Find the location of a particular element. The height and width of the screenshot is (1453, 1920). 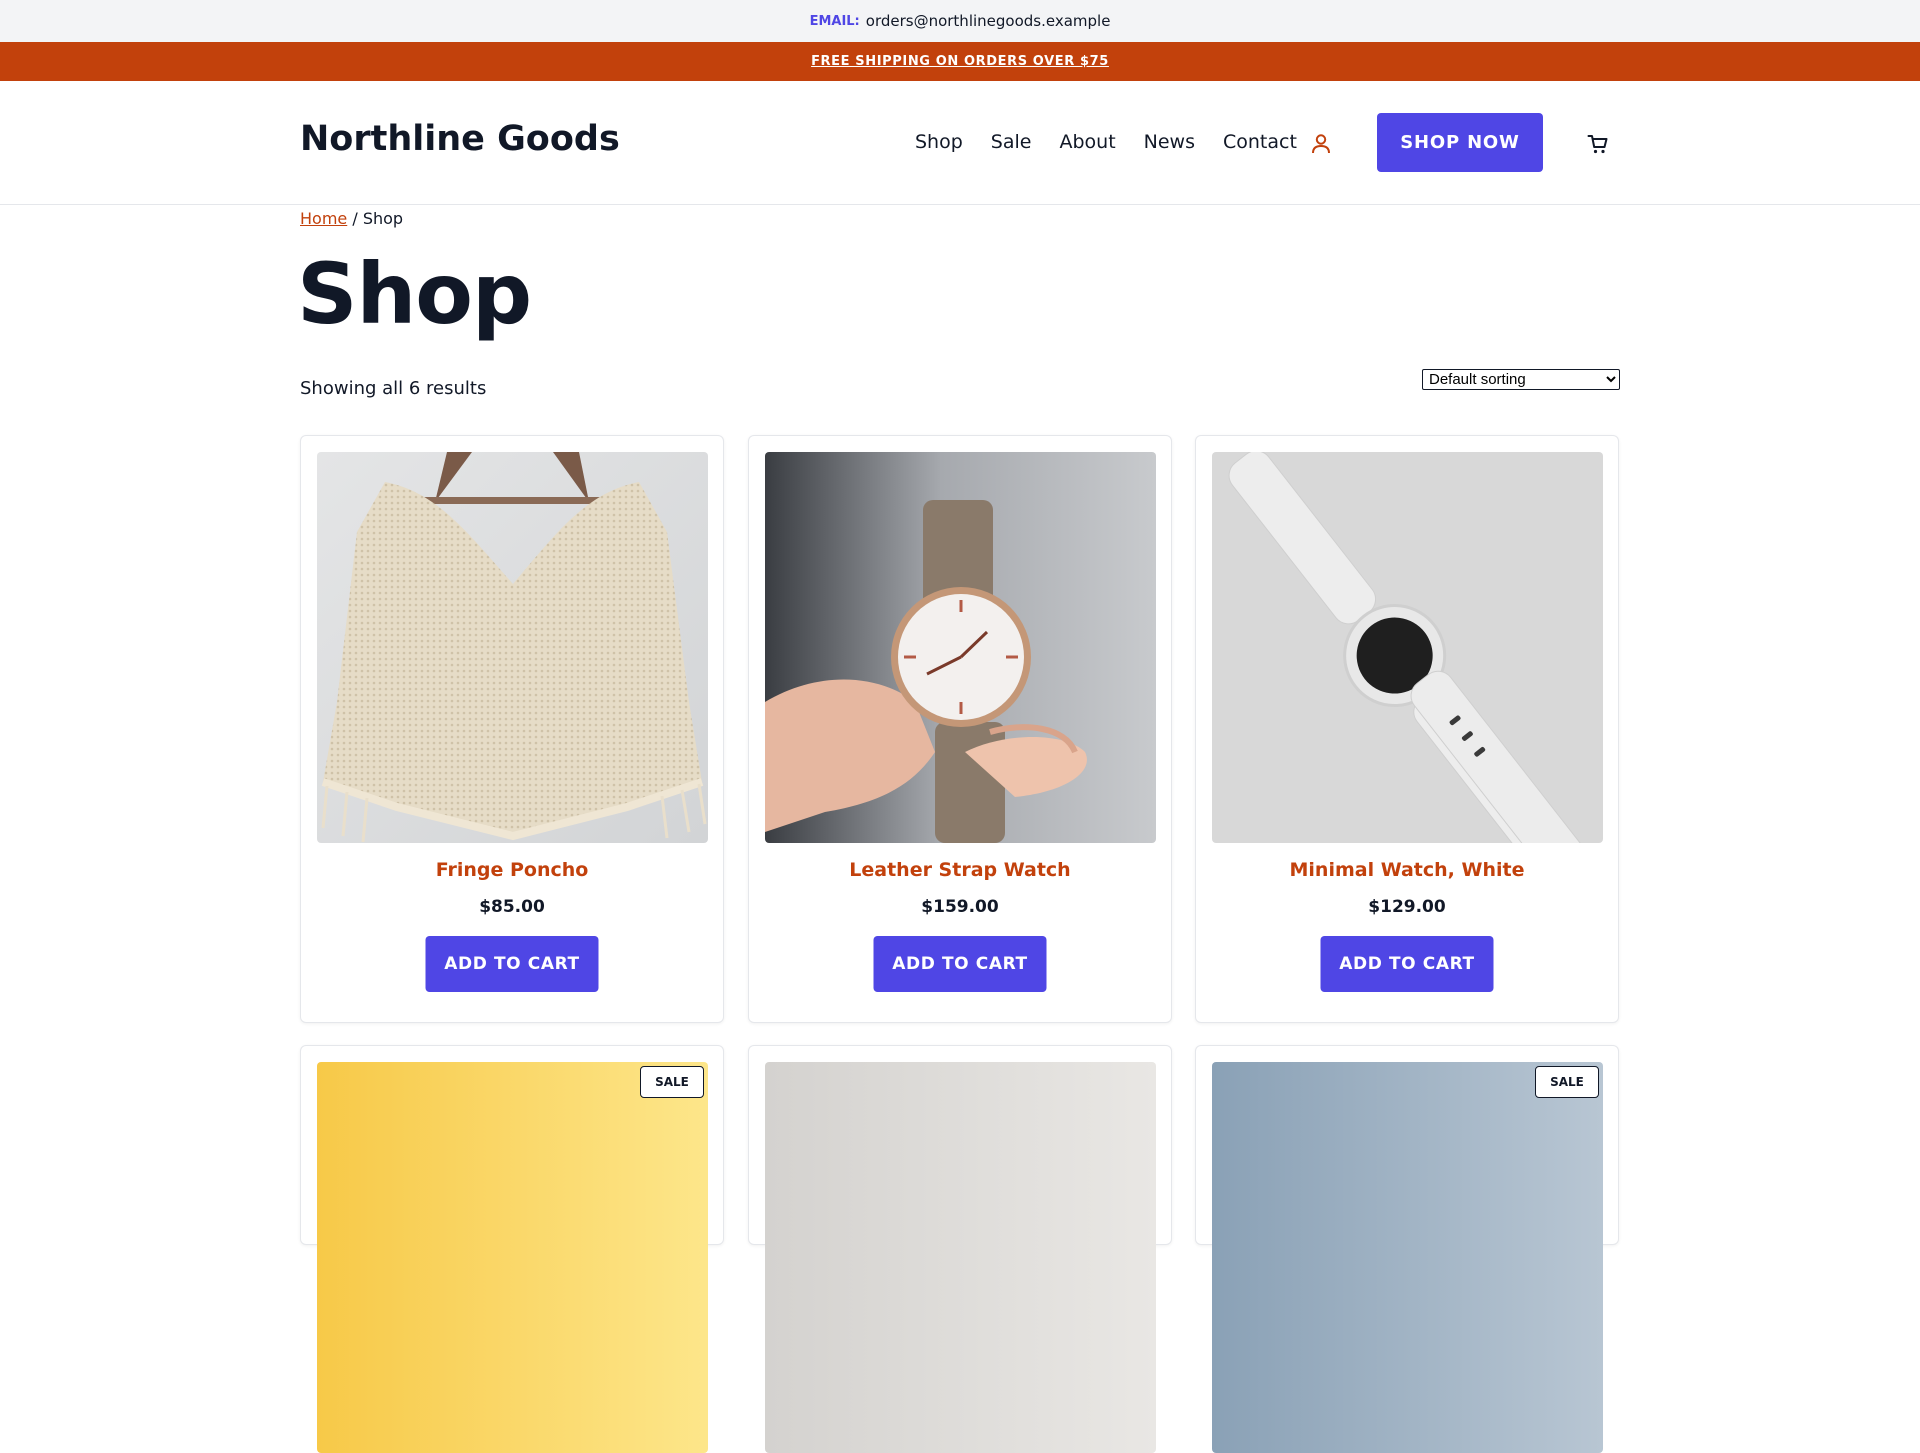

product-card: Minimal Watch, White $129.00 ADD TO CART is located at coordinates (1407, 729).